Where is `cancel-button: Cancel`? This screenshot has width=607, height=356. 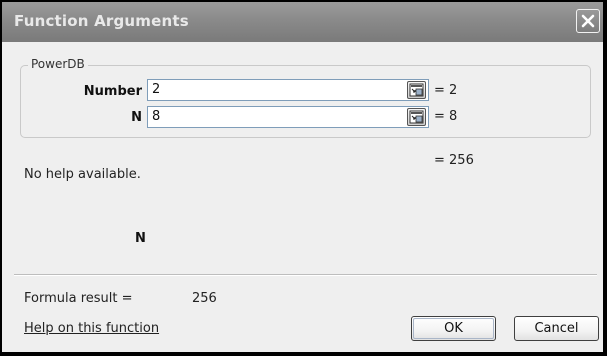 cancel-button: Cancel is located at coordinates (556, 328).